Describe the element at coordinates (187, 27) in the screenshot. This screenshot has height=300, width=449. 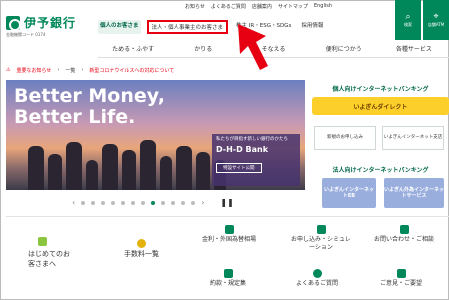
I see `tab-business: 法人・個人事業主のお客さま` at that location.